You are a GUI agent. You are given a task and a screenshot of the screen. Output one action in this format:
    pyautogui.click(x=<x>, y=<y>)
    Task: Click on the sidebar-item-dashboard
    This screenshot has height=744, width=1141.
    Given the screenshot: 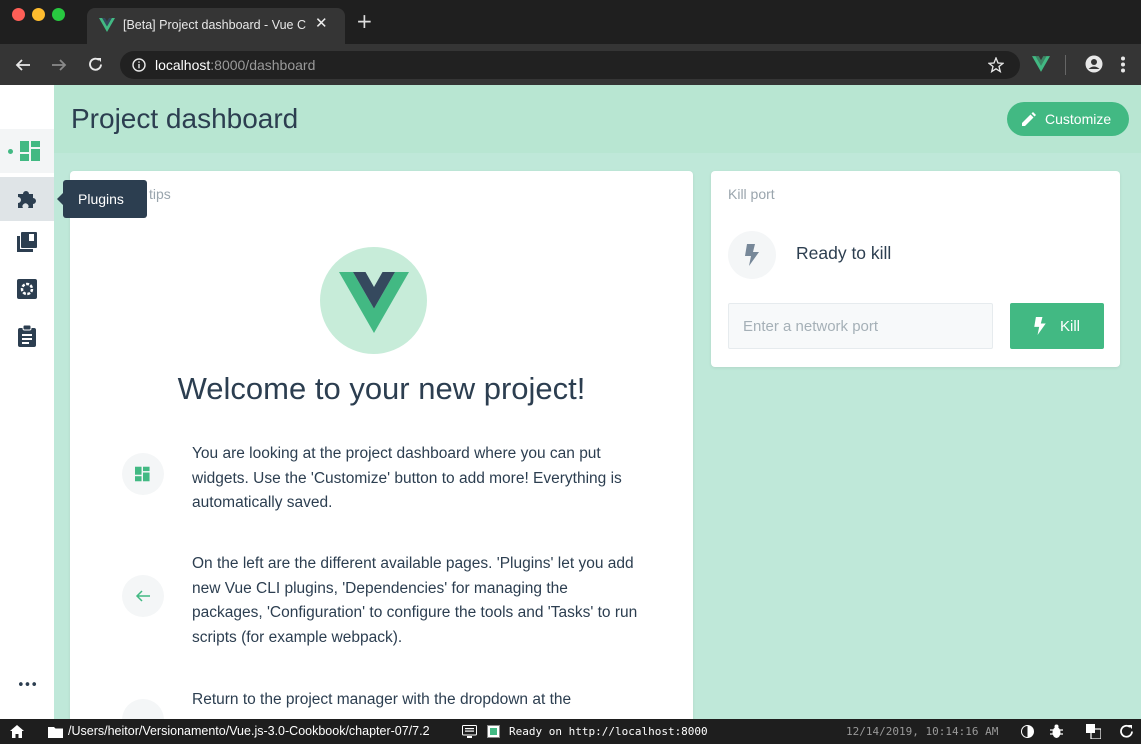 What is the action you would take?
    pyautogui.click(x=27, y=151)
    